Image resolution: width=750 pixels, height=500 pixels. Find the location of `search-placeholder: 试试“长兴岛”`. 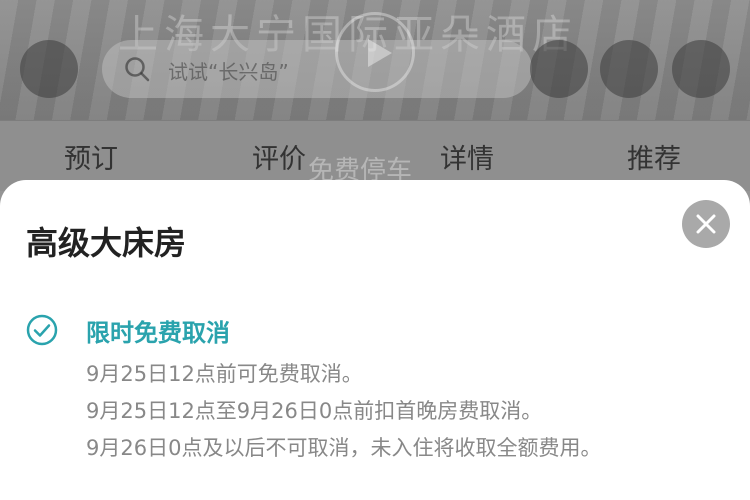

search-placeholder: 试试“长兴岛” is located at coordinates (228, 72).